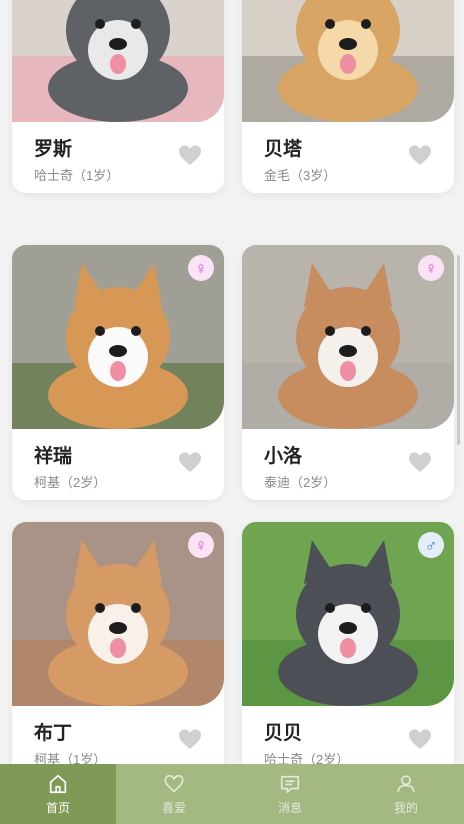 The image size is (464, 824). What do you see at coordinates (53, 733) in the screenshot?
I see `pet-name: 布丁` at bounding box center [53, 733].